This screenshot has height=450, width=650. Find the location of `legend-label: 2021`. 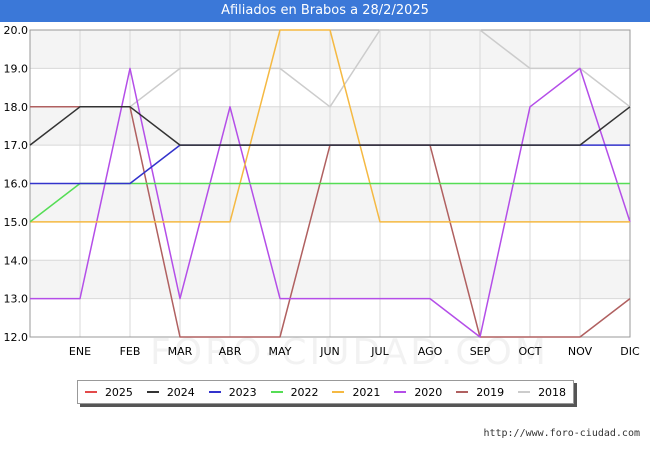

legend-label: 2021 is located at coordinates (366, 392).